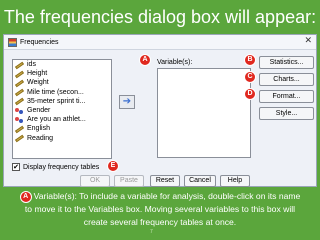 The height and width of the screenshot is (240, 320). Describe the element at coordinates (62, 73) in the screenshot. I see `list-item: Height` at that location.